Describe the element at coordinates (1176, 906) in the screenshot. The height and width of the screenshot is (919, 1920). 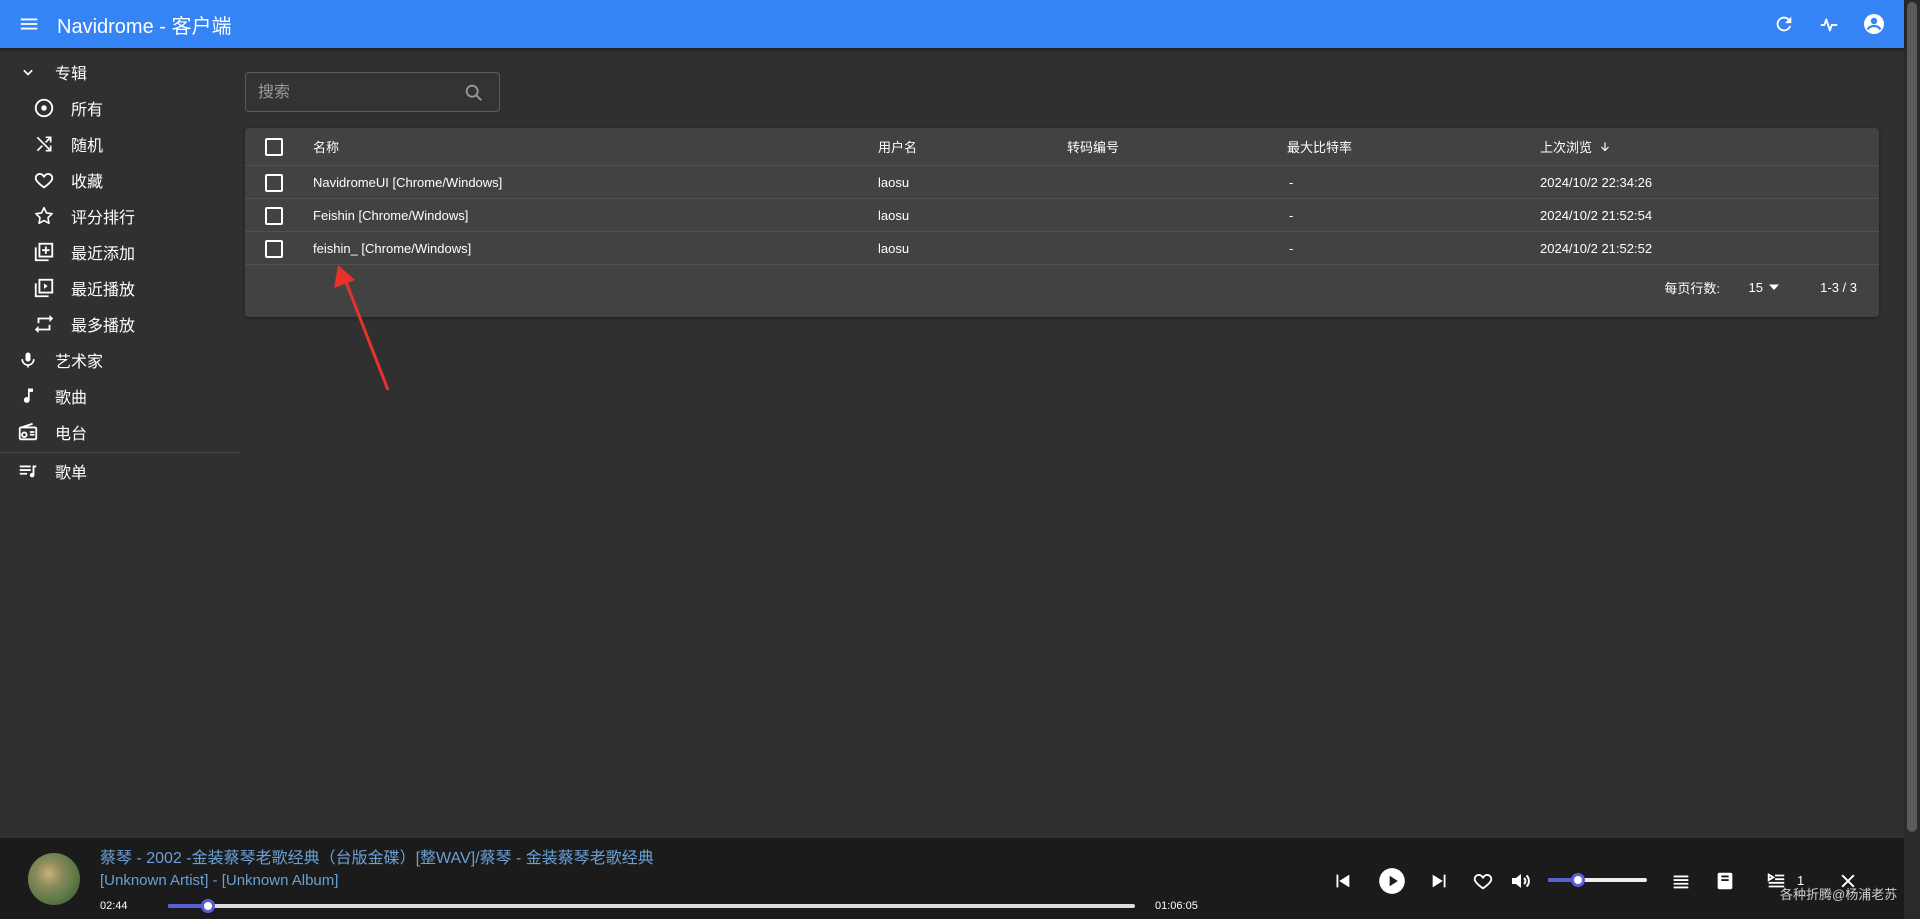
I see `total-time: 01:06:05` at that location.